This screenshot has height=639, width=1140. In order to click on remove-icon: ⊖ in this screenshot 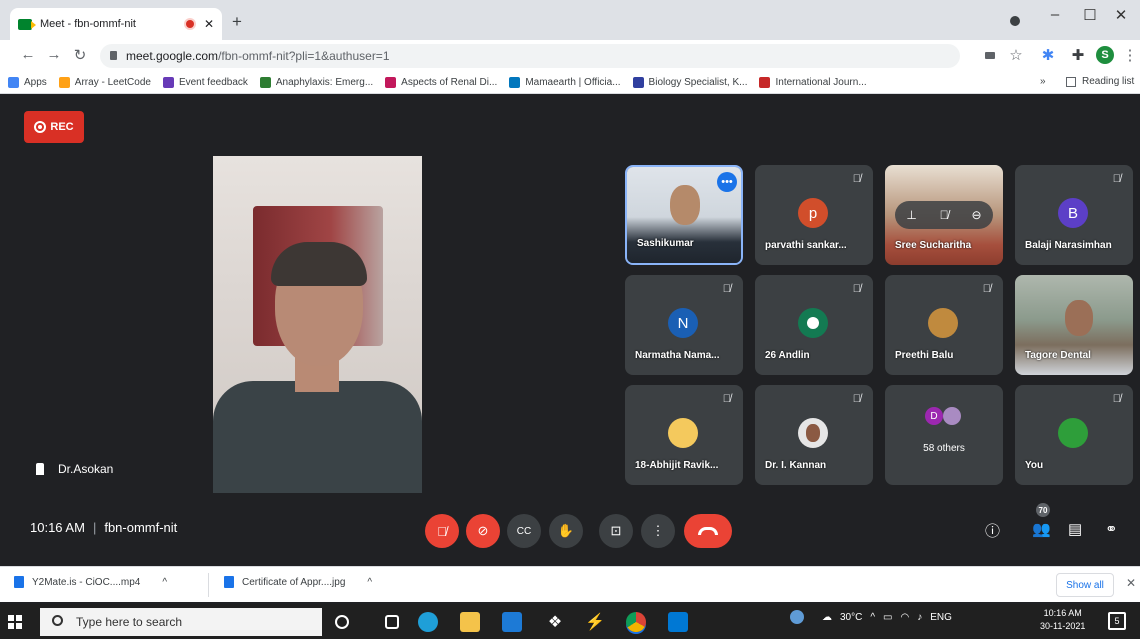, I will do `click(977, 215)`.